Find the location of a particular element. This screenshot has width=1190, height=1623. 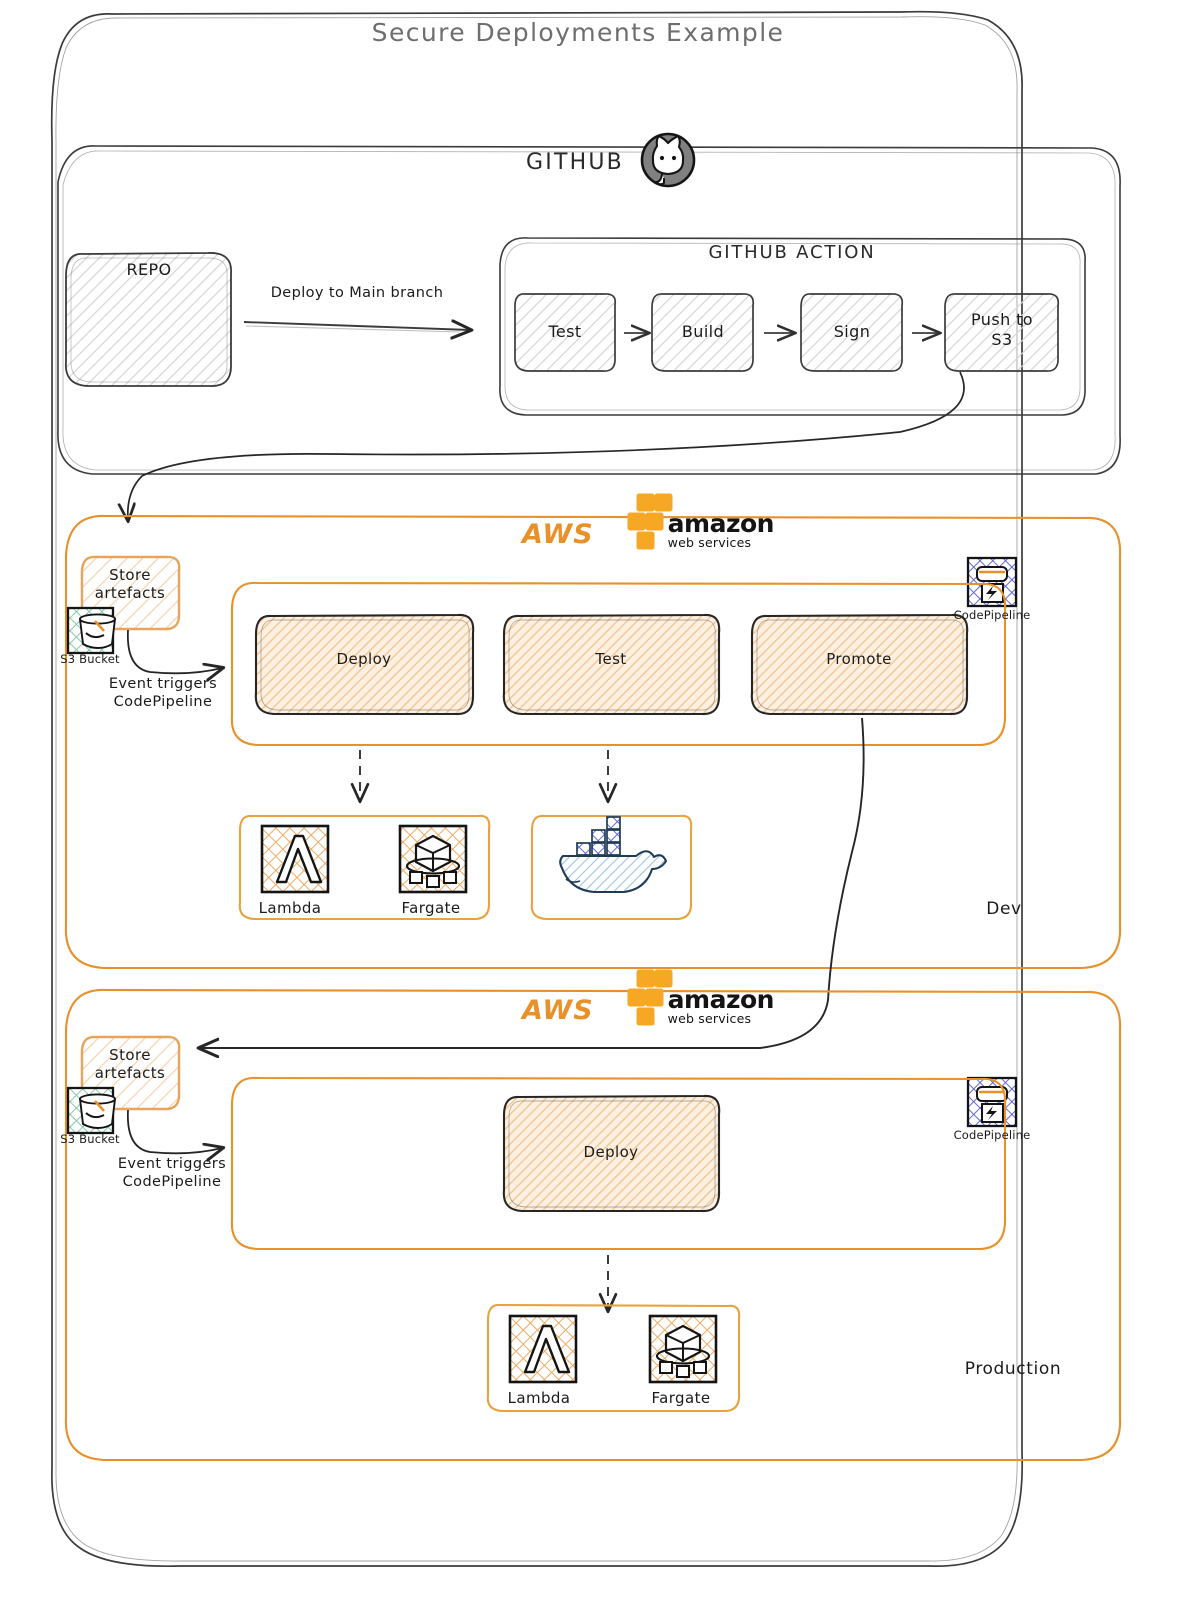

prod-s3-bucket-caption: S3 Bucket is located at coordinates (90, 1139).